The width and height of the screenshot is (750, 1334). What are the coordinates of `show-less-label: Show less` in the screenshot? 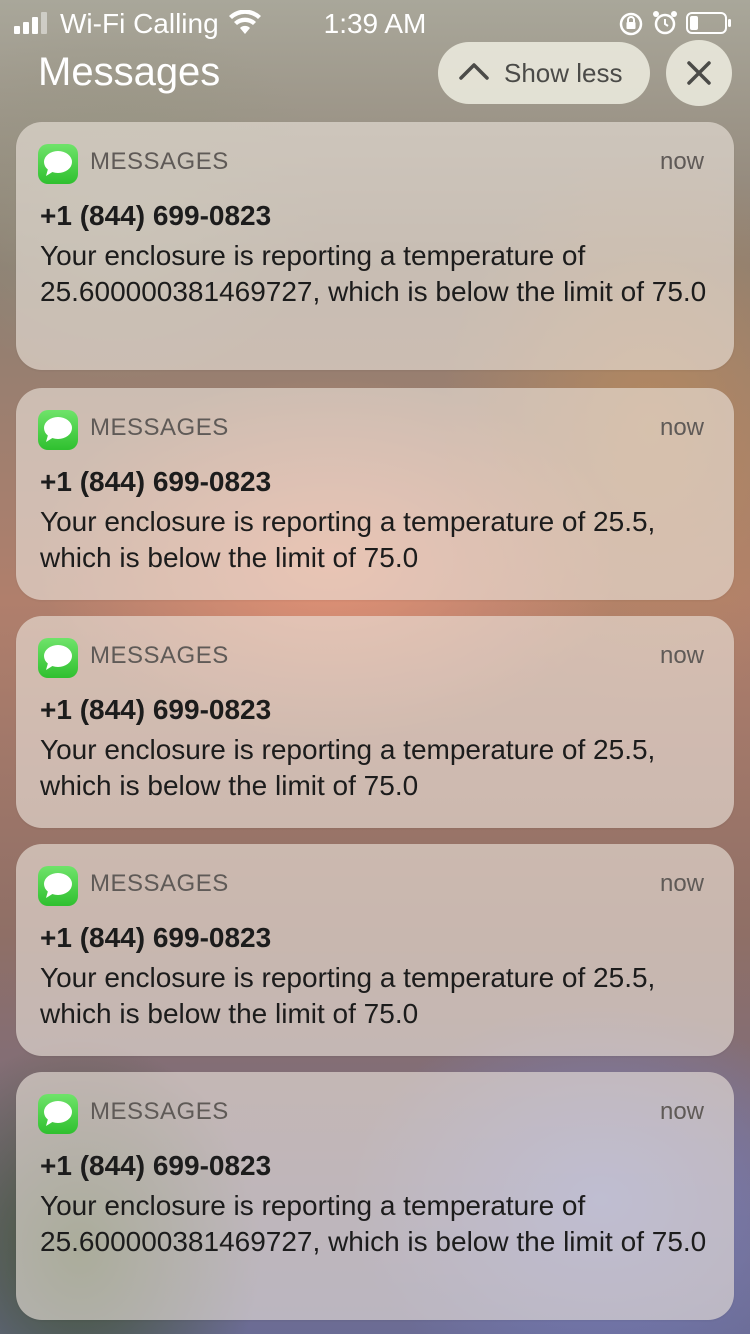 It's located at (563, 73).